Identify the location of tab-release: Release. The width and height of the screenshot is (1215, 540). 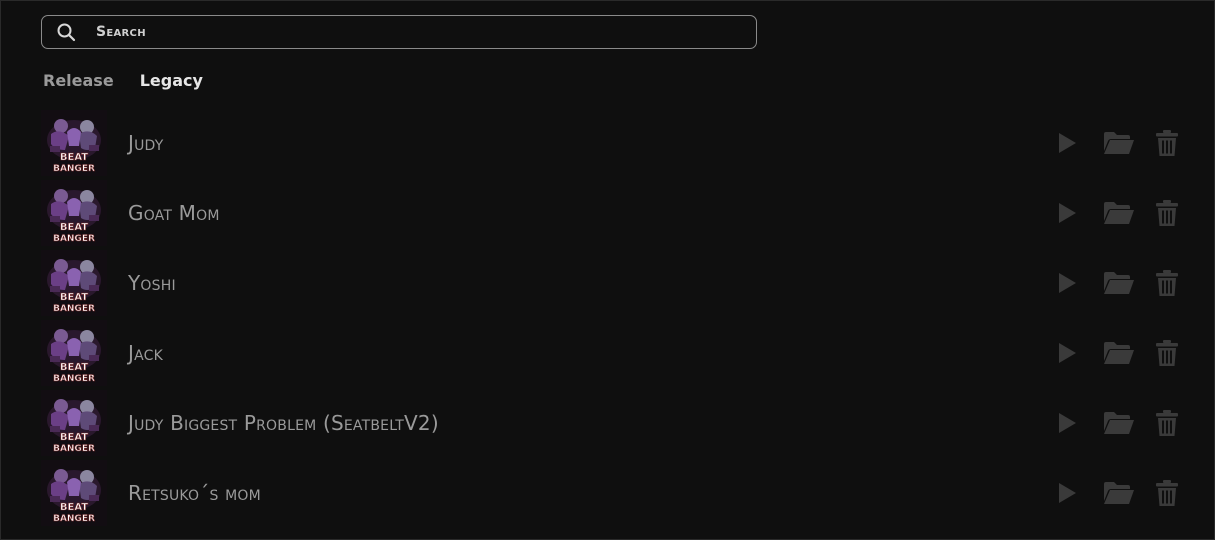
(78, 80).